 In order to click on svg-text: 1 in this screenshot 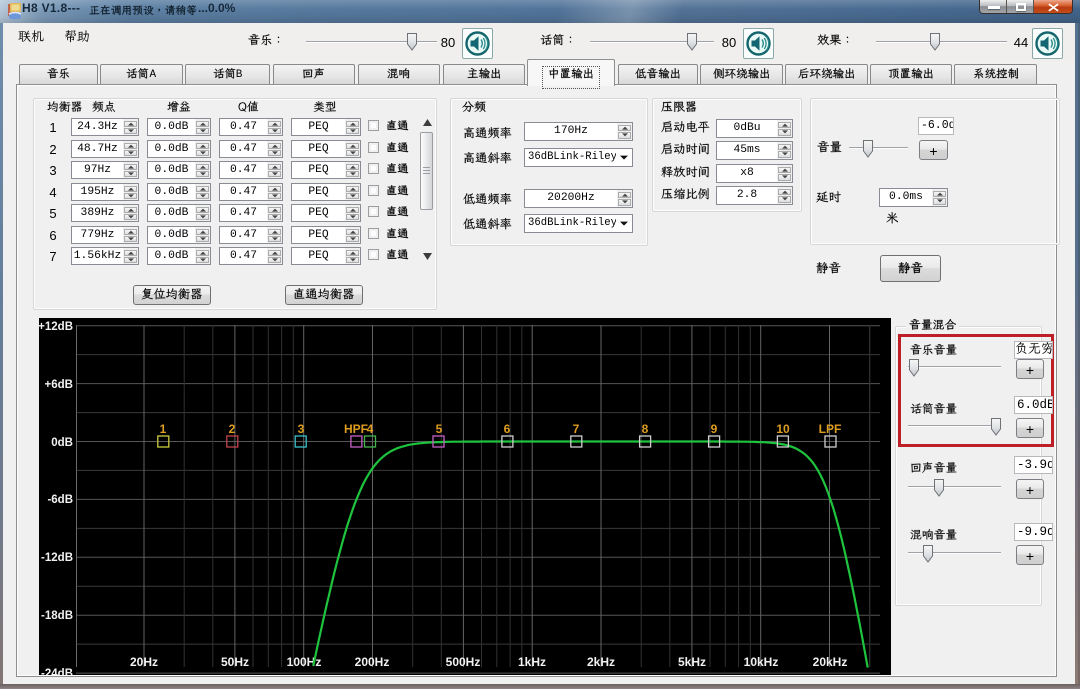, I will do `click(163, 429)`.